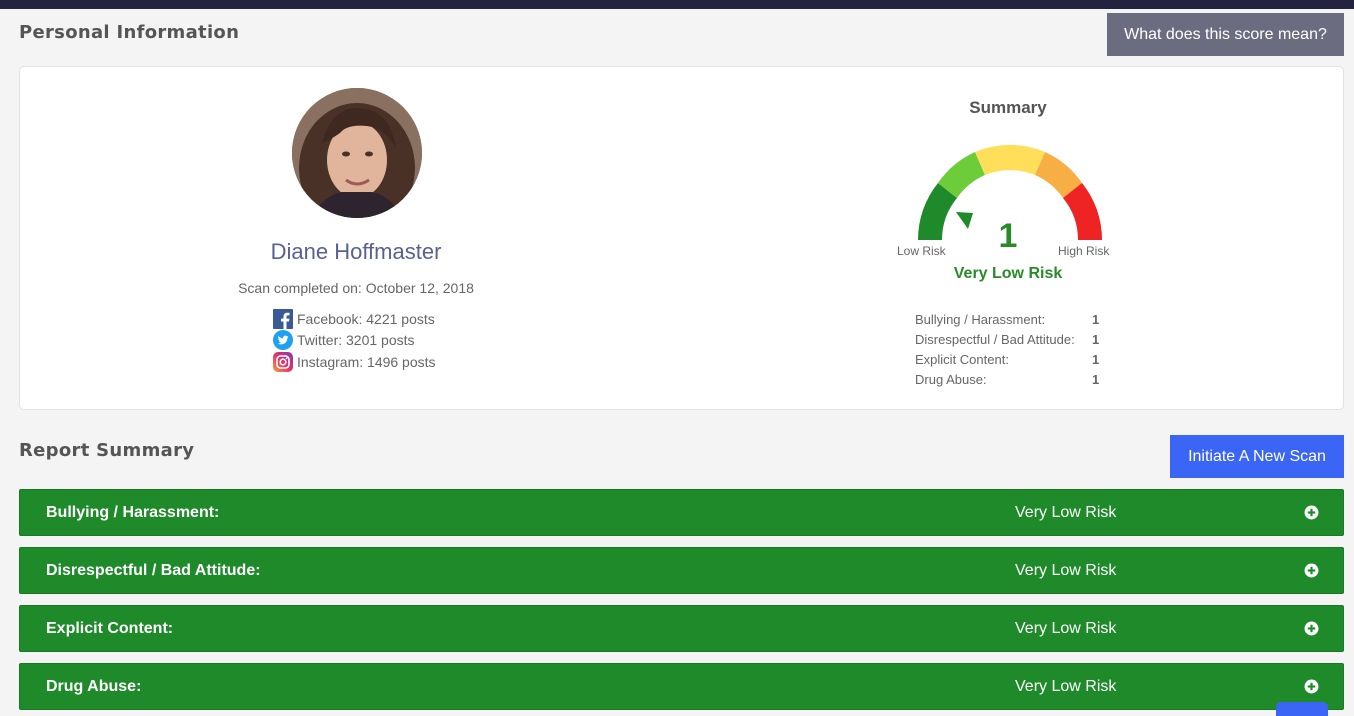  Describe the element at coordinates (995, 339) in the screenshot. I see `summary-category-label: Disrespectful / Bad Attitude:` at that location.